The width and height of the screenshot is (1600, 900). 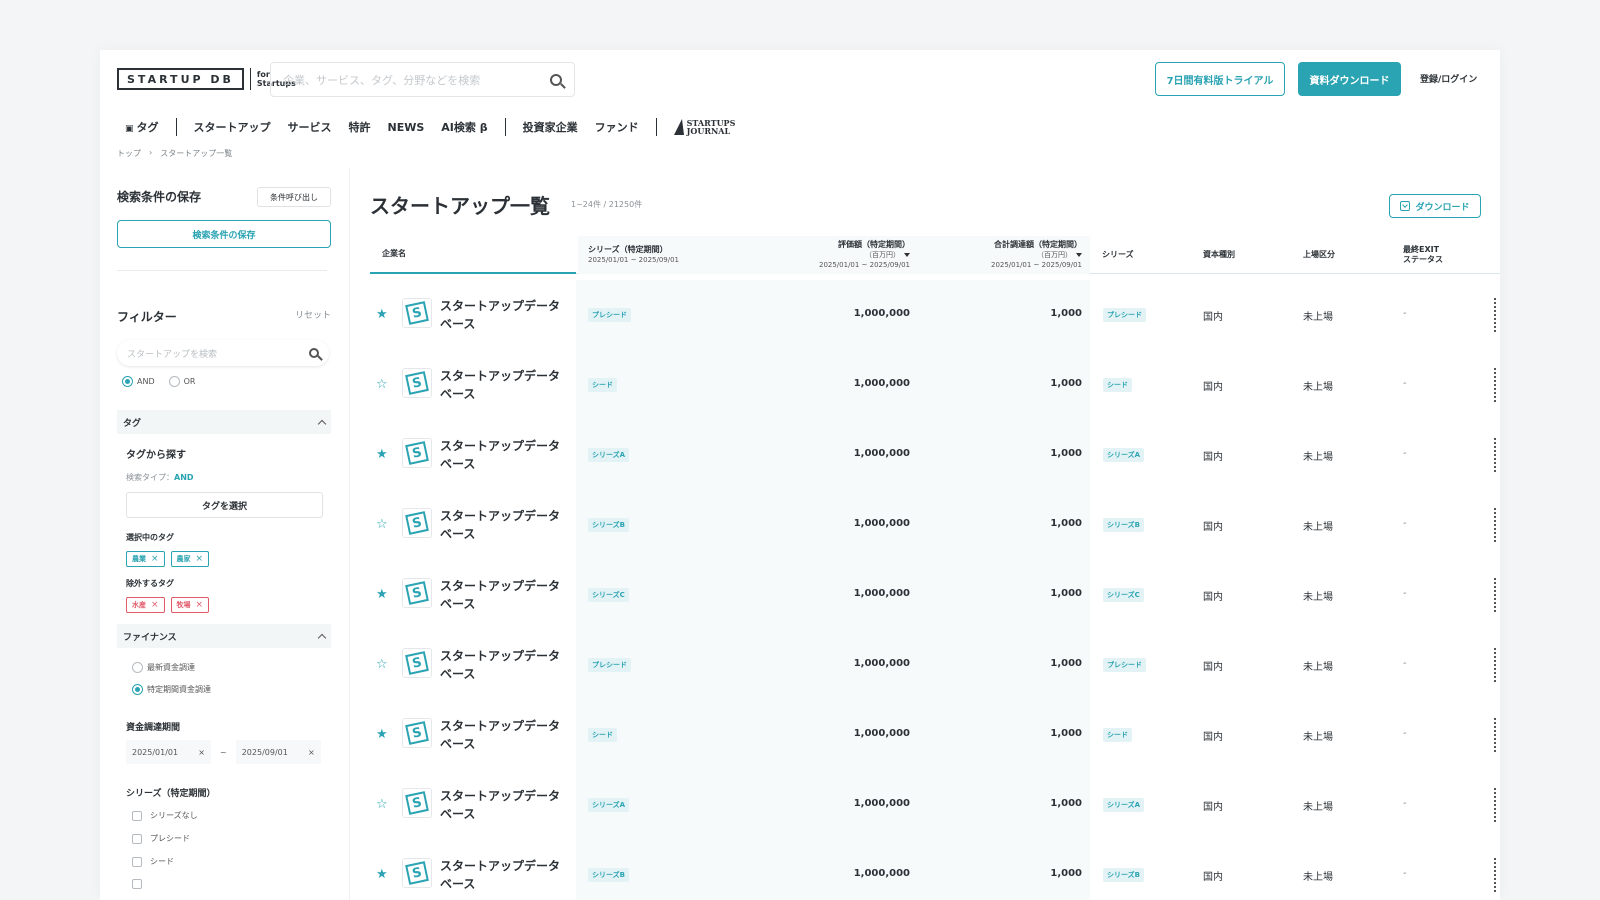 I want to click on date-range-tilde: ~, so click(x=223, y=752).